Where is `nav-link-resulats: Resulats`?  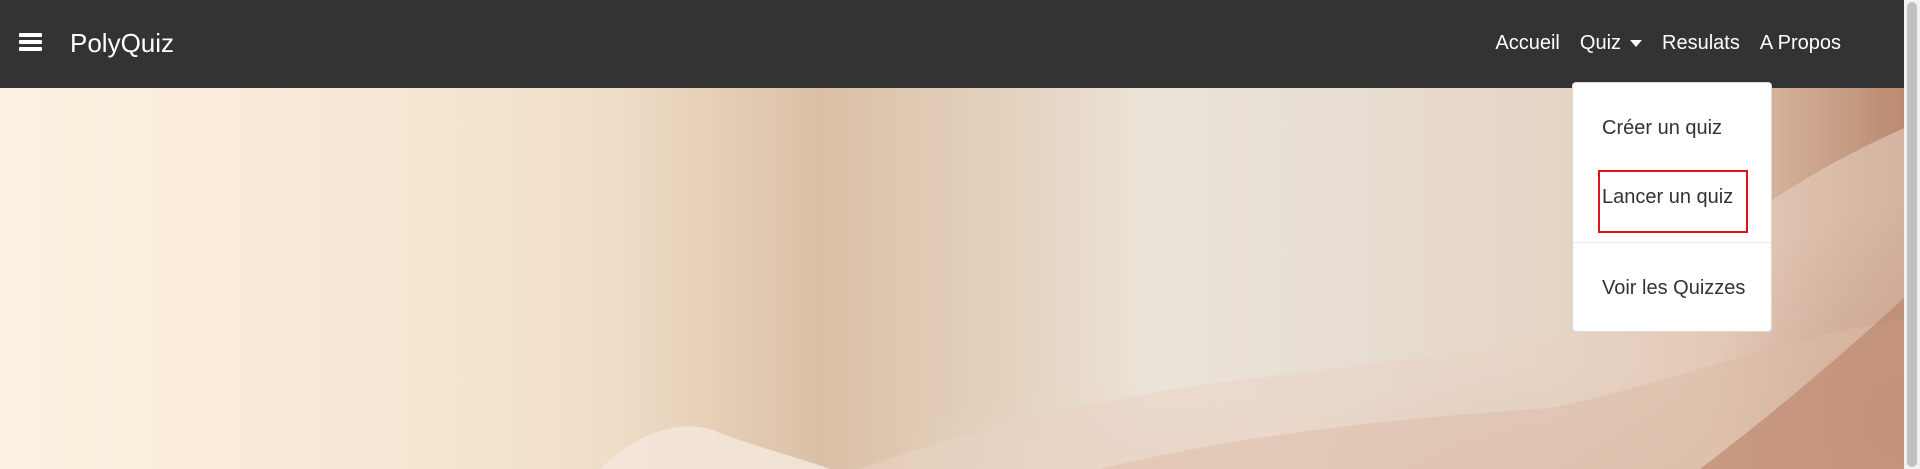 nav-link-resulats: Resulats is located at coordinates (1701, 43).